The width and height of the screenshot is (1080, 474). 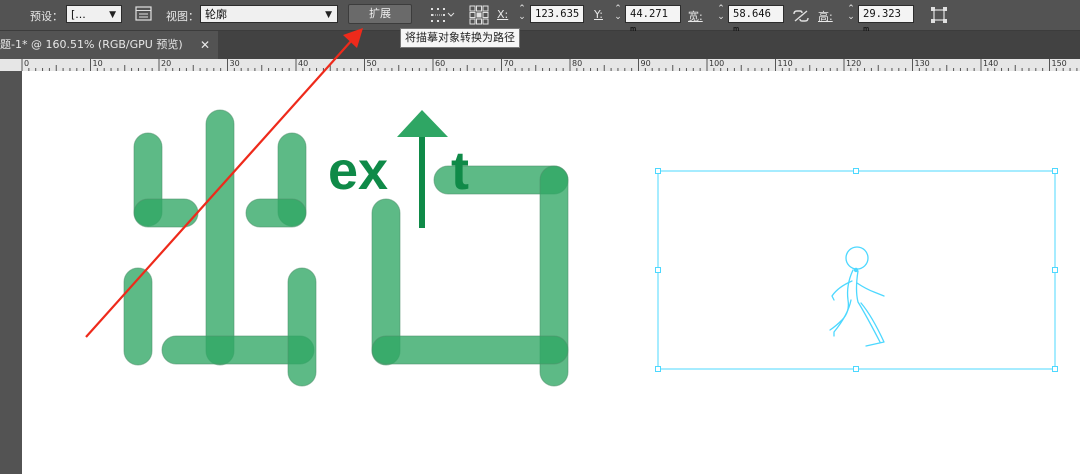 I want to click on annotation-arrow-head, so click(x=353, y=38).